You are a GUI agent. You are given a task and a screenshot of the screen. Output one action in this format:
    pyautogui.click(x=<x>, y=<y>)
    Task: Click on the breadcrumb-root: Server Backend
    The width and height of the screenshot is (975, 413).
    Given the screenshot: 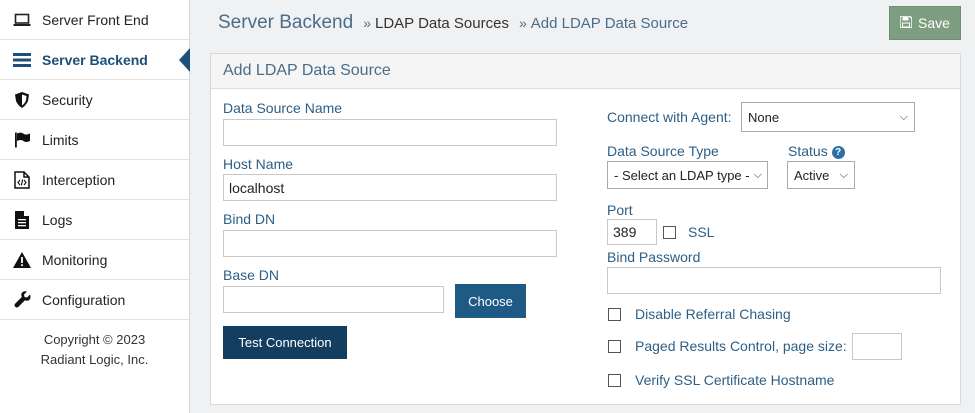 What is the action you would take?
    pyautogui.click(x=285, y=23)
    